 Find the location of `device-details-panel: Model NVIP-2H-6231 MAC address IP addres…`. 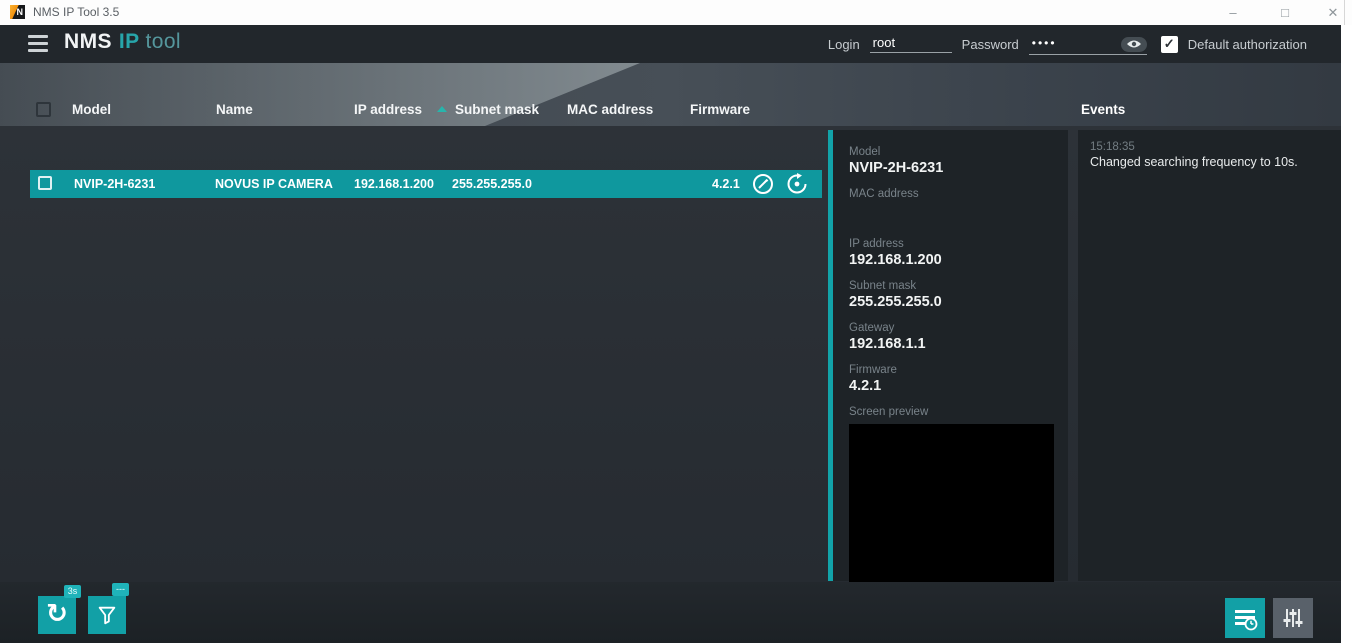

device-details-panel: Model NVIP-2H-6231 MAC address IP addres… is located at coordinates (948, 360).